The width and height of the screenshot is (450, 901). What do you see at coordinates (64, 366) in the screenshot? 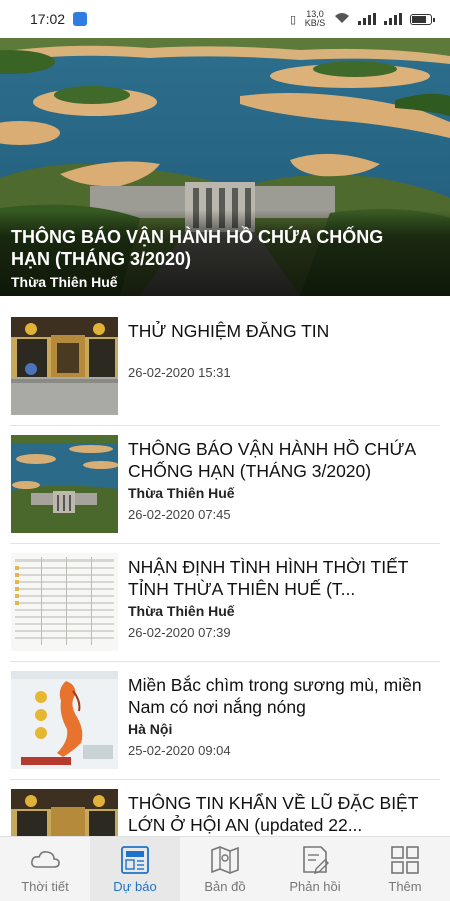
I see `flood-town-thumbnail` at bounding box center [64, 366].